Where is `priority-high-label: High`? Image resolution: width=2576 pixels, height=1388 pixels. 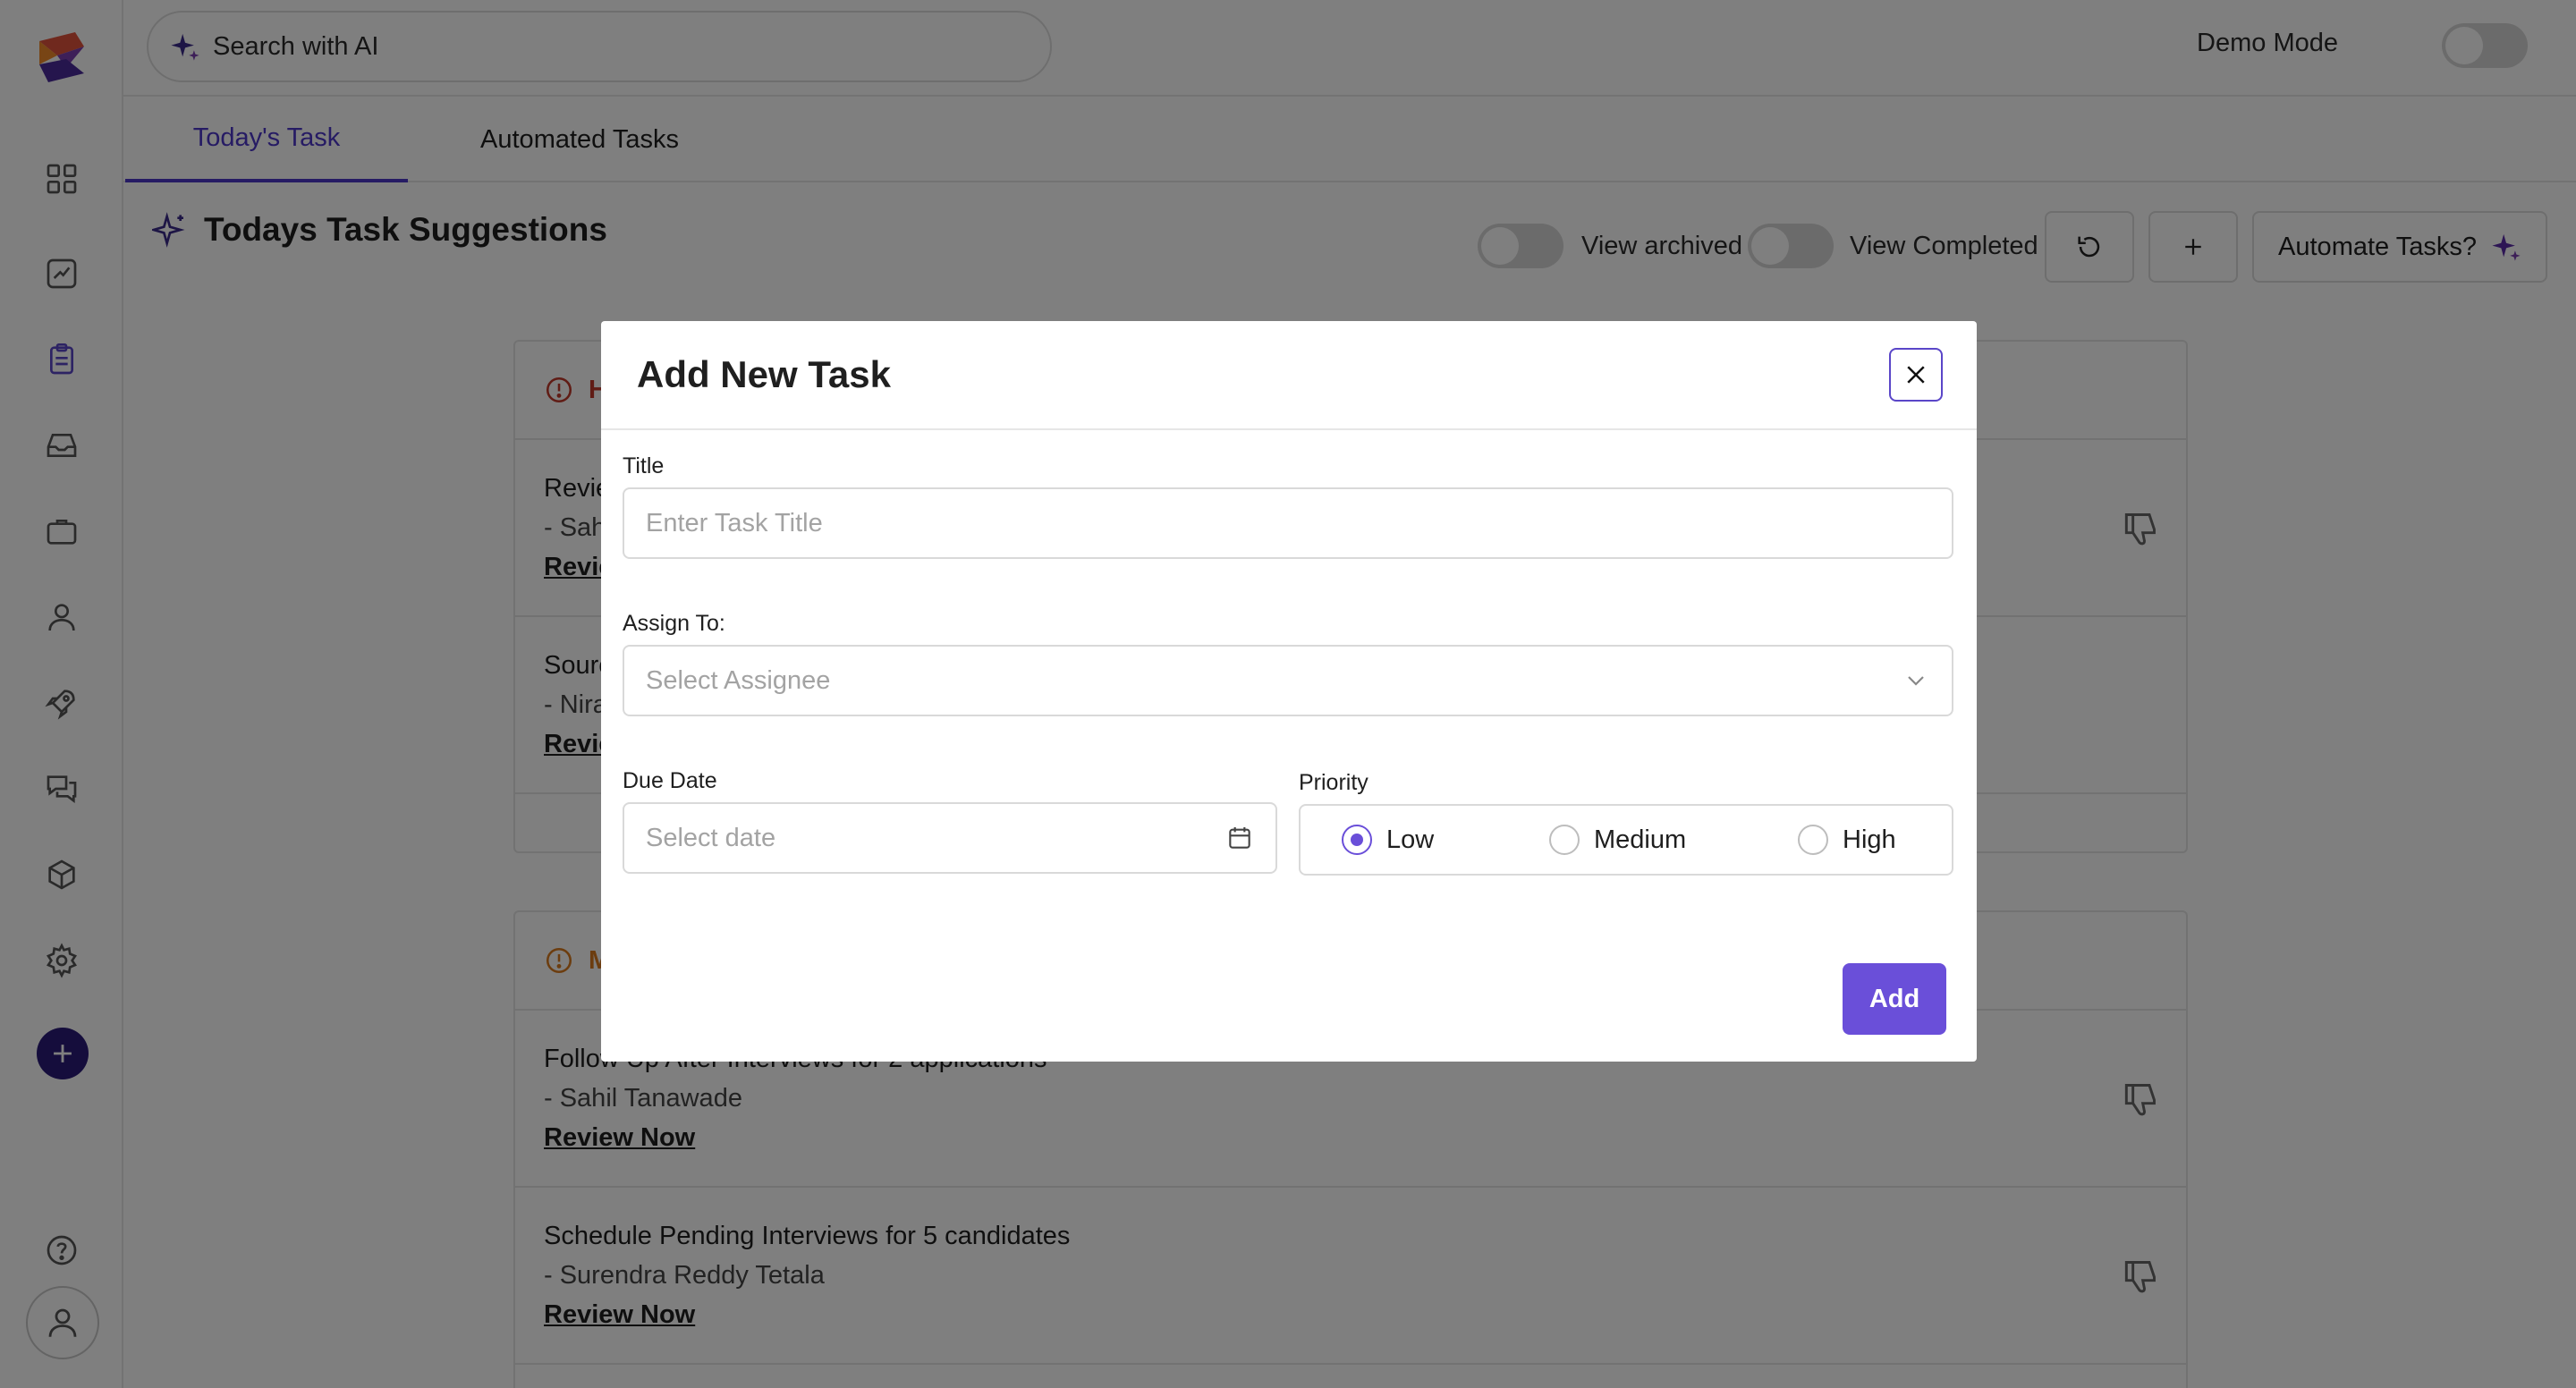 priority-high-label: High is located at coordinates (1869, 840).